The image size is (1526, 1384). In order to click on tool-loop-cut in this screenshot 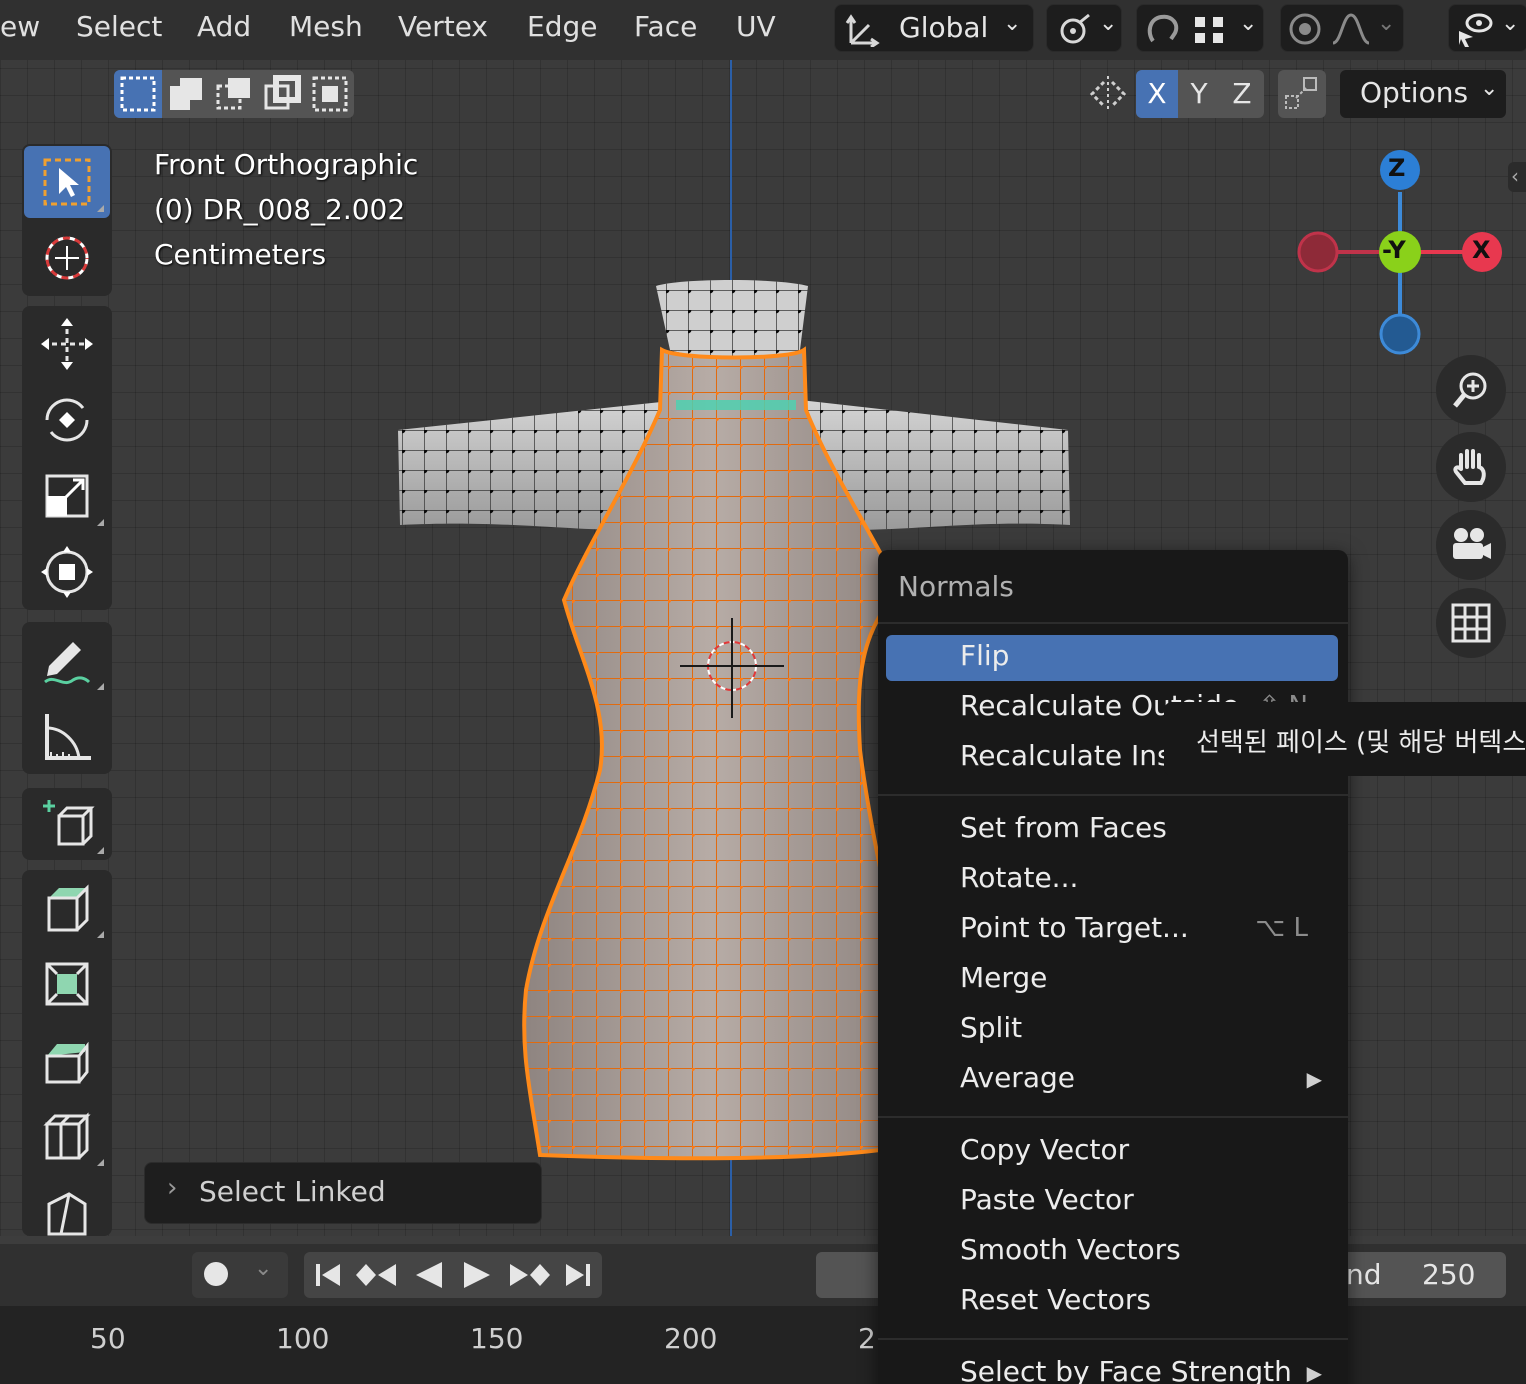, I will do `click(67, 1136)`.